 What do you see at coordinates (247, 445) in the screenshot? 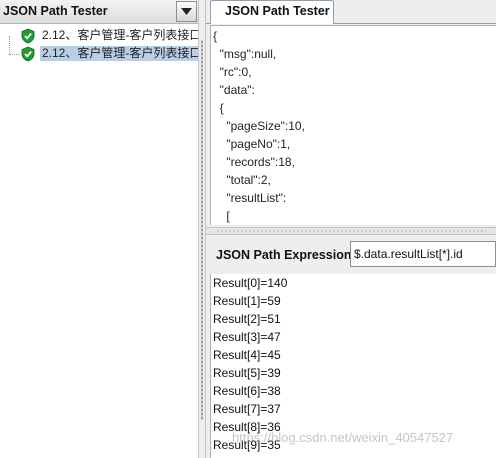
I see `result-line: Result[9]=35` at bounding box center [247, 445].